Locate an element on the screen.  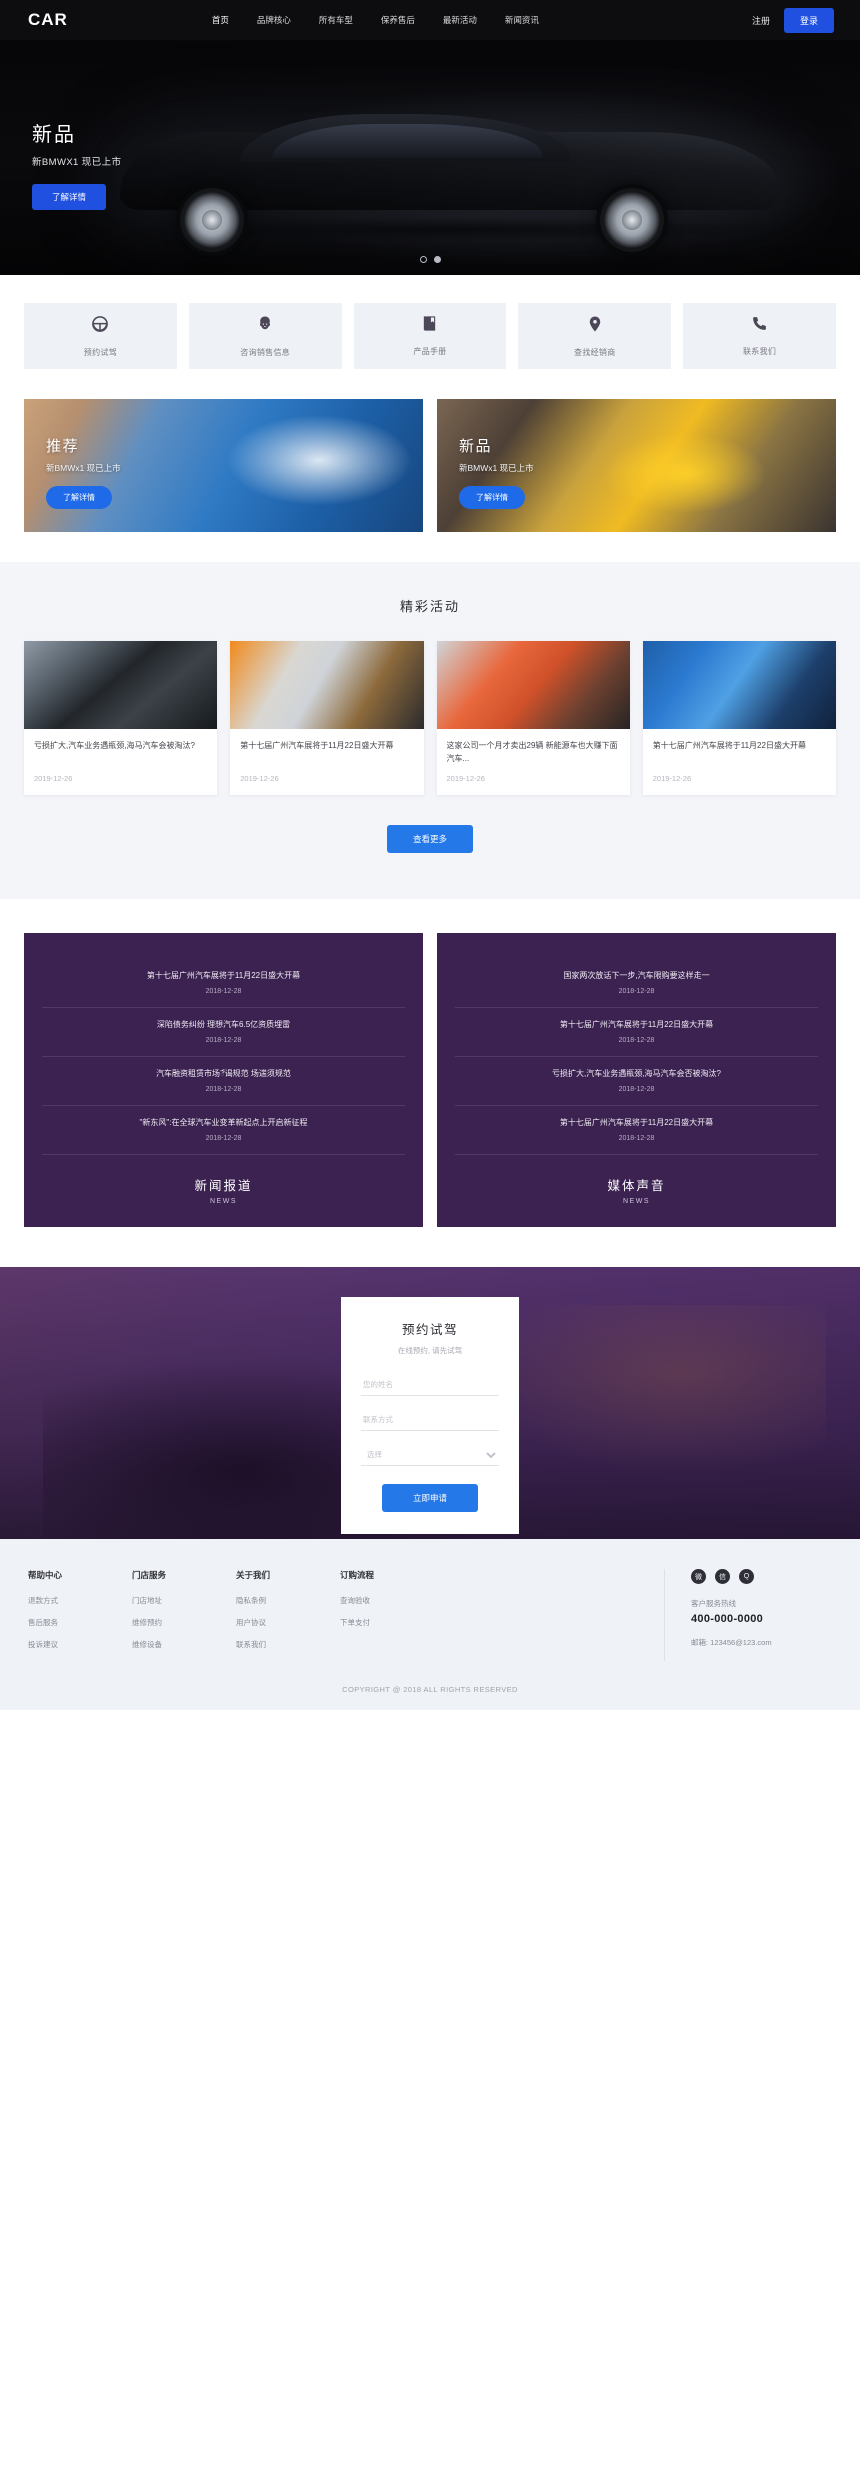
activity-card: 这家公司一个月才卖出29辆 新能源车也大赚下面汽车... 2019-12-26 is located at coordinates (533, 718).